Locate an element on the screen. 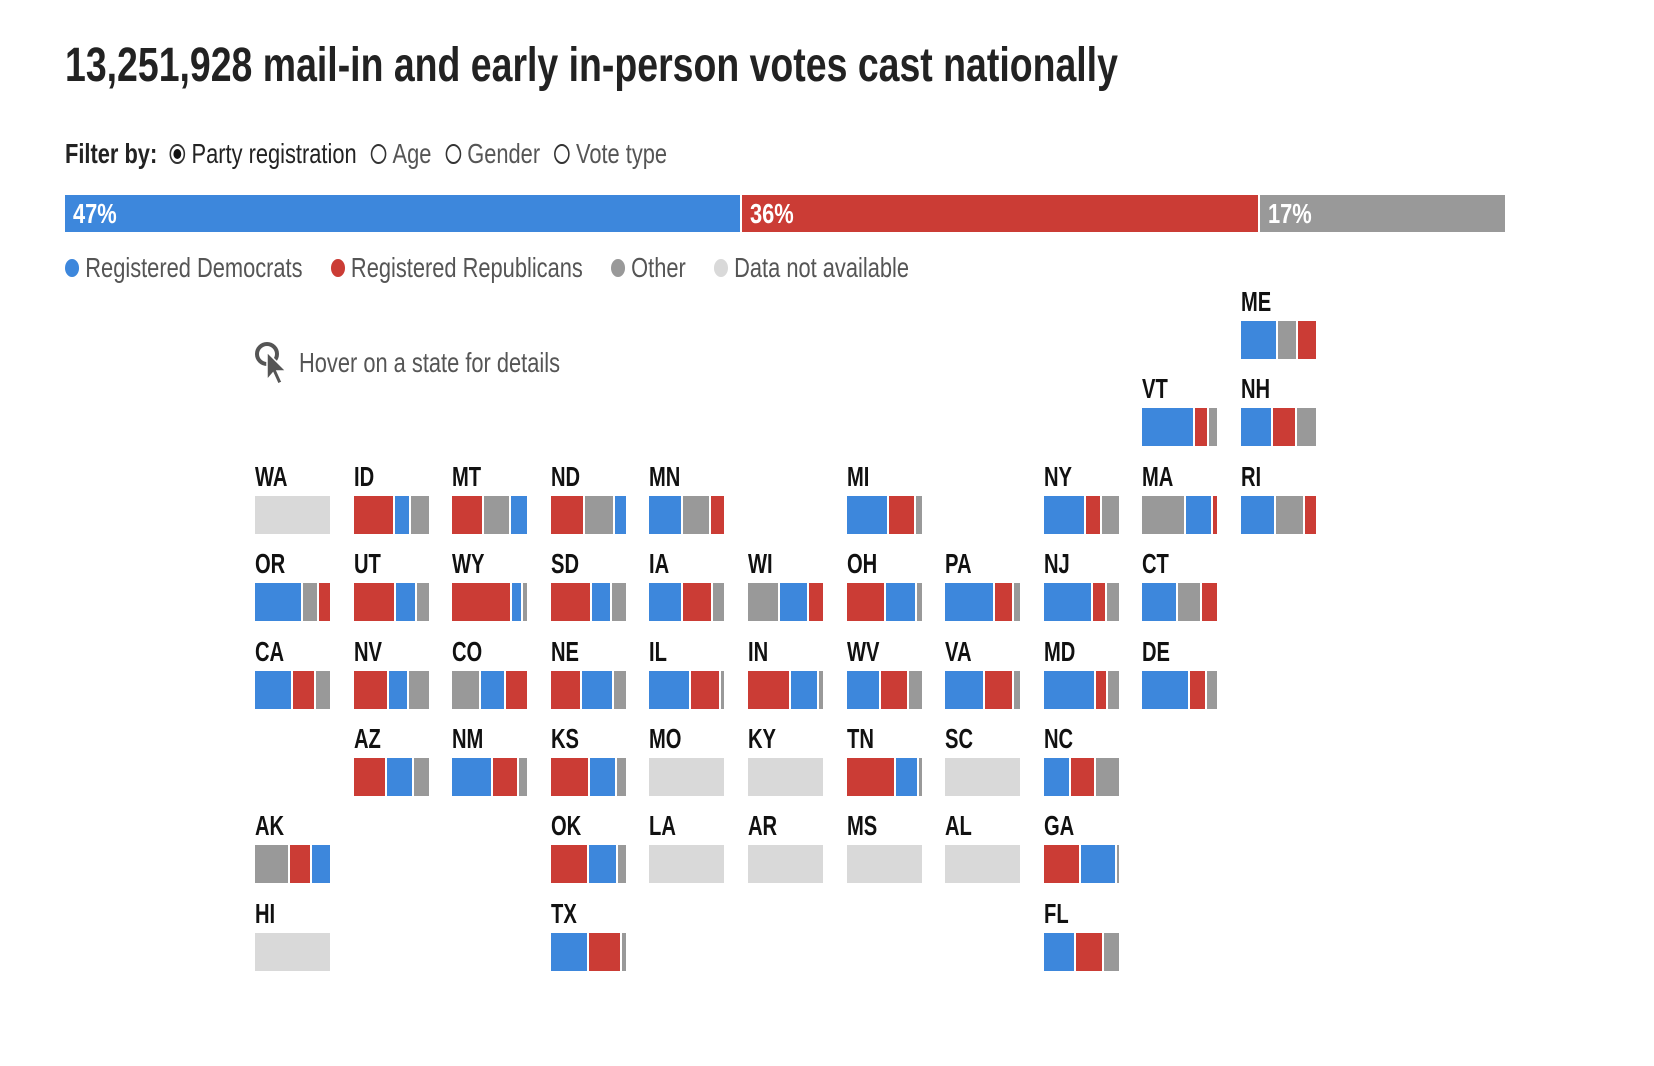 This screenshot has height=1066, width=1654. state-tile-nd: ND is located at coordinates (588, 498).